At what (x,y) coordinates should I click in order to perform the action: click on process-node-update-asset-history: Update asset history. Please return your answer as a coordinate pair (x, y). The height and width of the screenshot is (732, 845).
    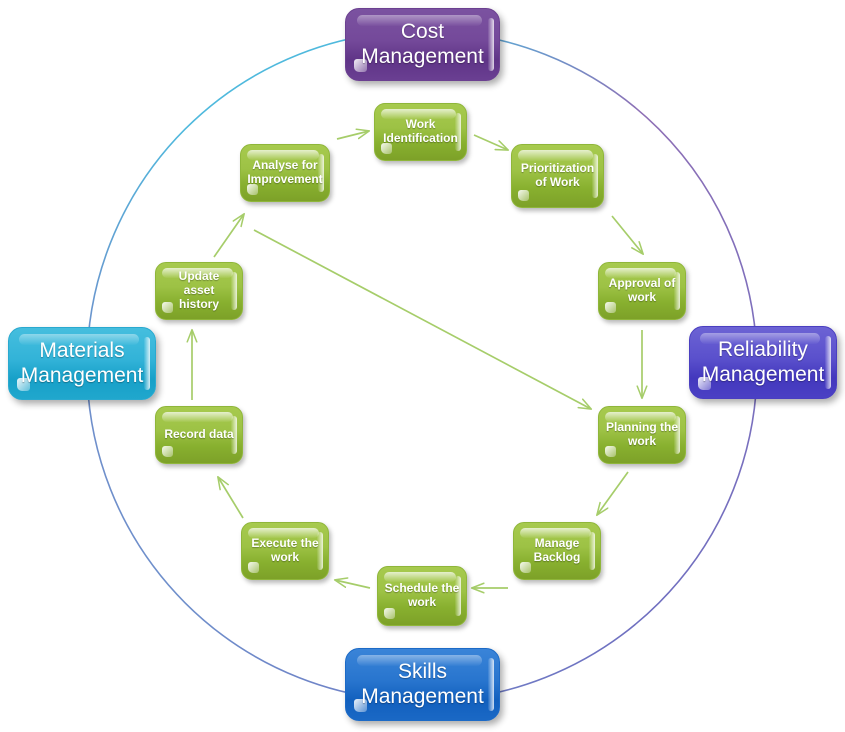
    Looking at the image, I should click on (199, 291).